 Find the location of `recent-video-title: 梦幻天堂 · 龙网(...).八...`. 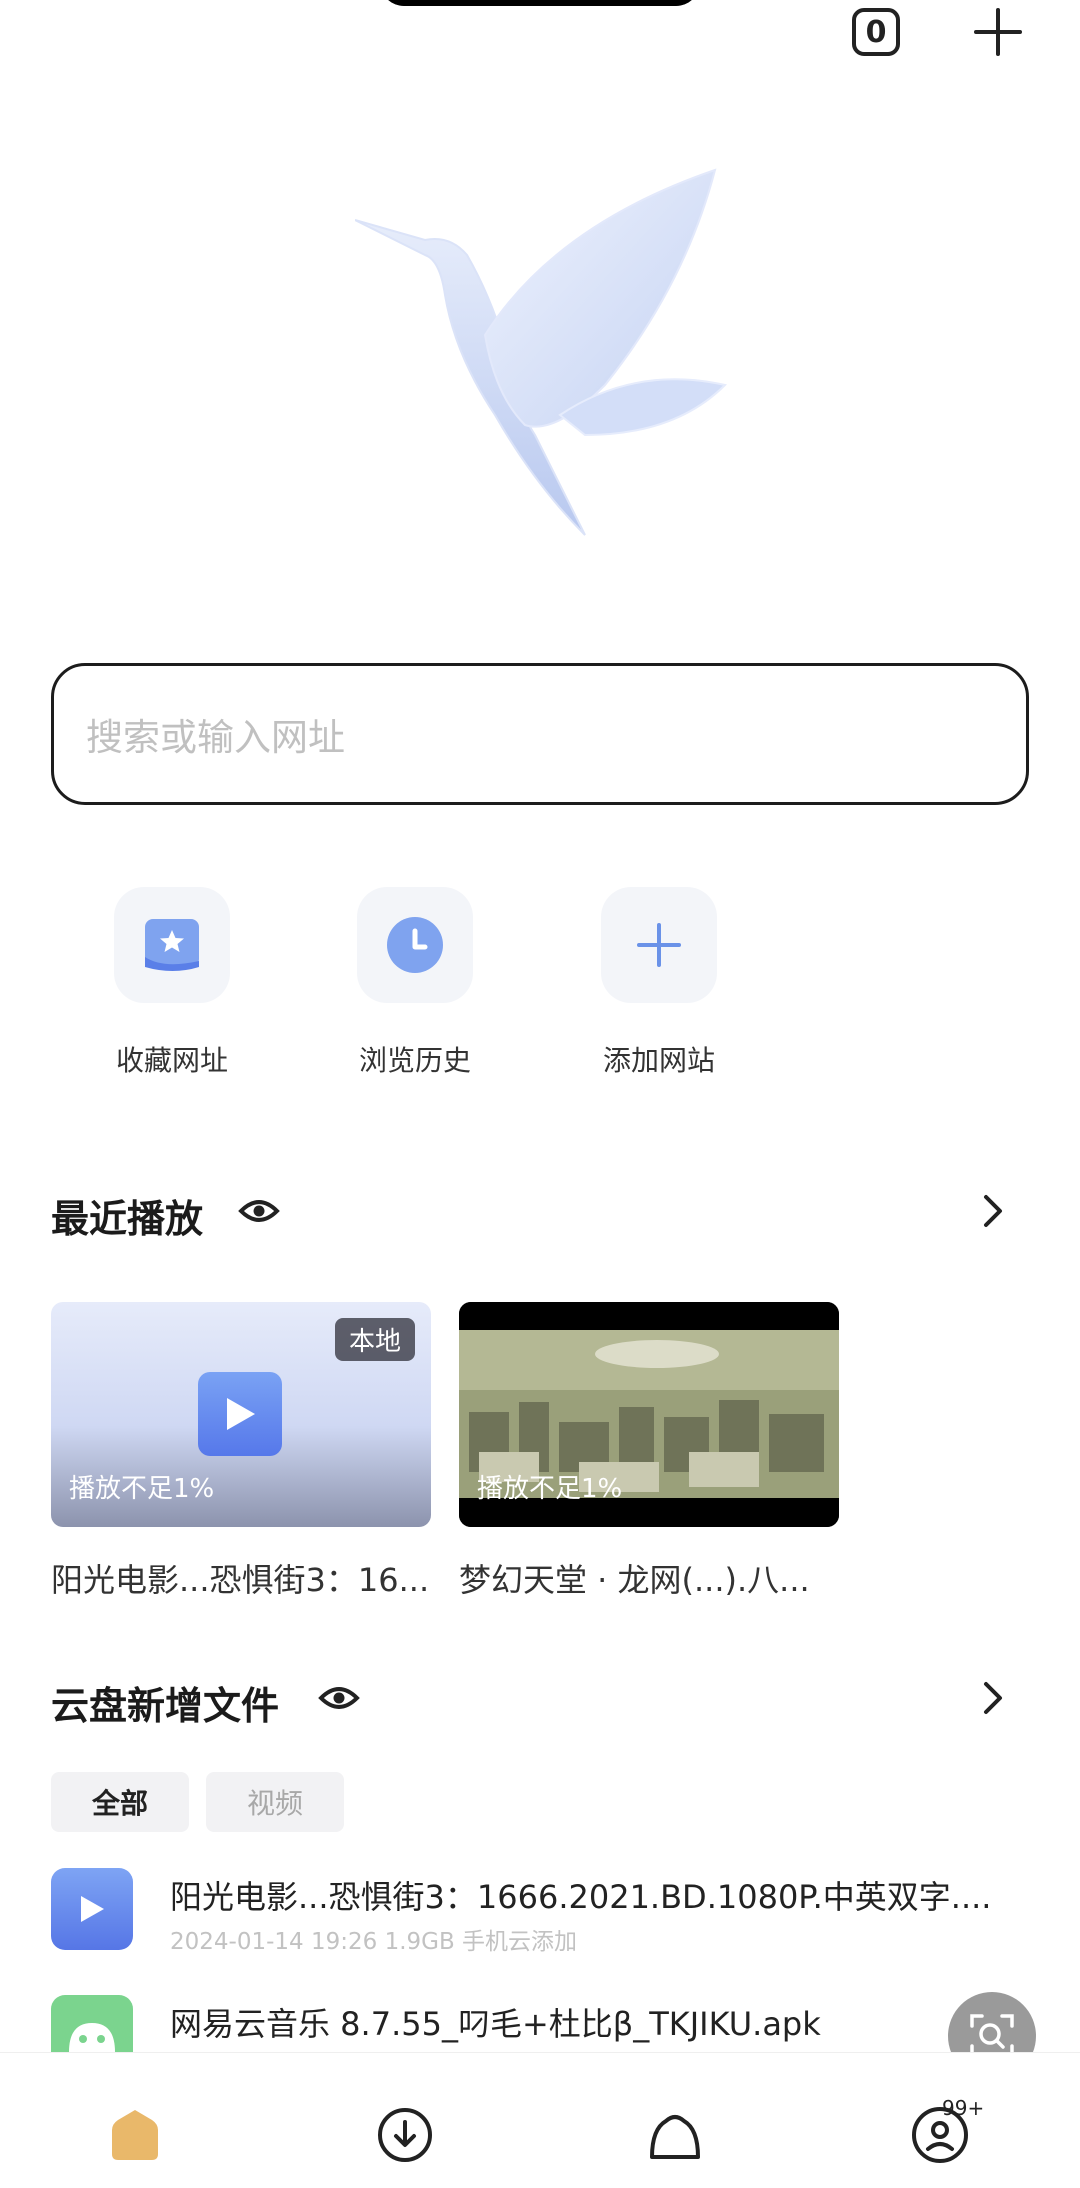

recent-video-title: 梦幻天堂 · 龙网(...).八... is located at coordinates (634, 1578).